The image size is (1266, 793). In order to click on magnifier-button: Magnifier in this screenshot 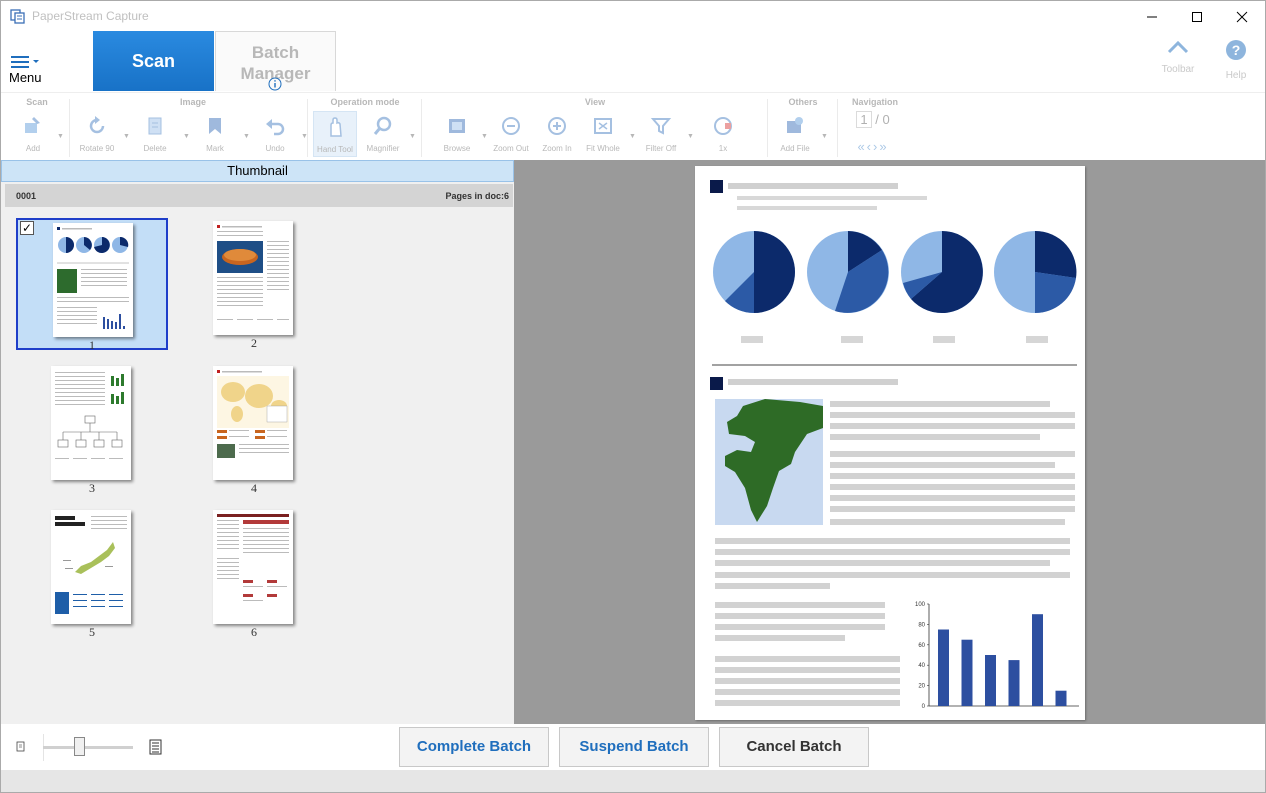, I will do `click(383, 134)`.